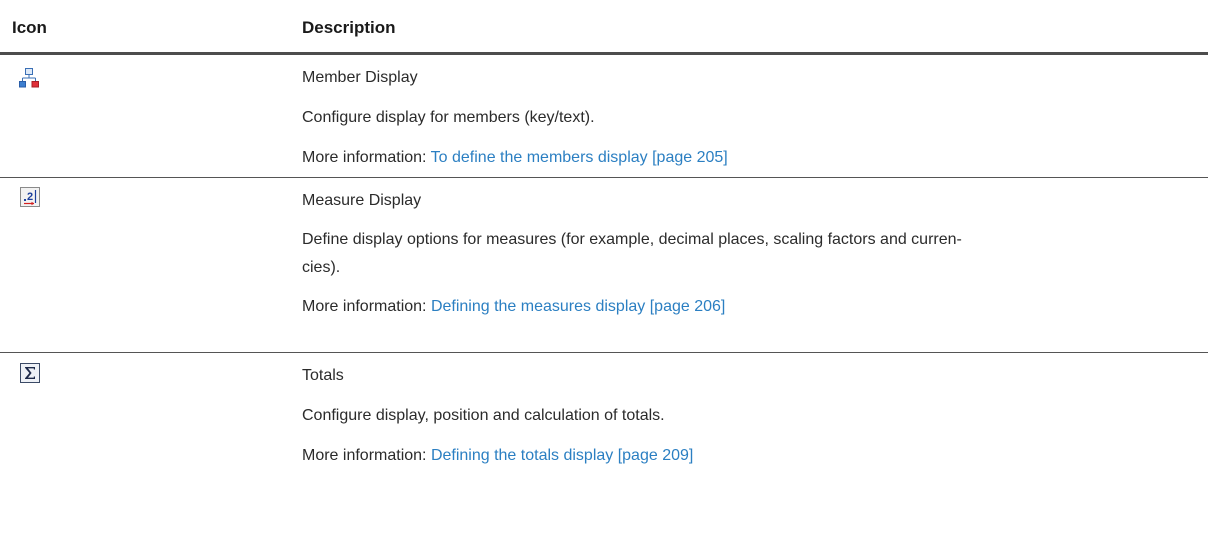  What do you see at coordinates (349, 27) in the screenshot?
I see `header-description-column: Description` at bounding box center [349, 27].